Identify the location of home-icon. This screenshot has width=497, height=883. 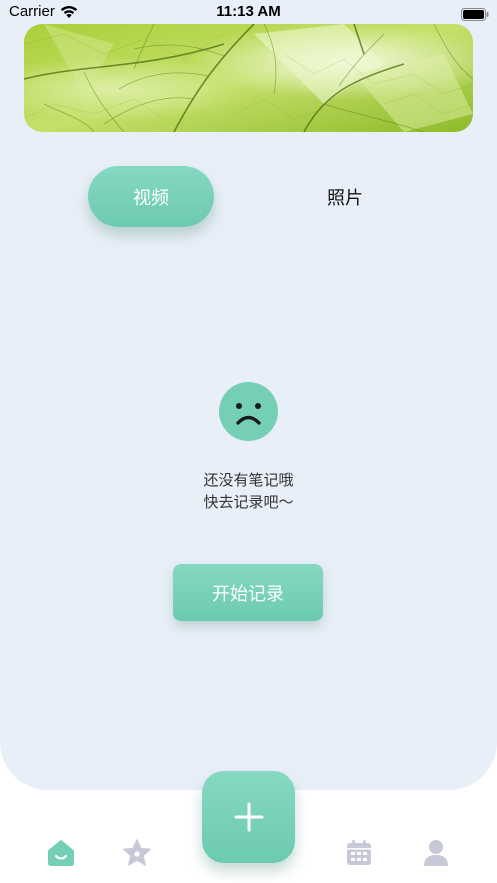
(61, 853).